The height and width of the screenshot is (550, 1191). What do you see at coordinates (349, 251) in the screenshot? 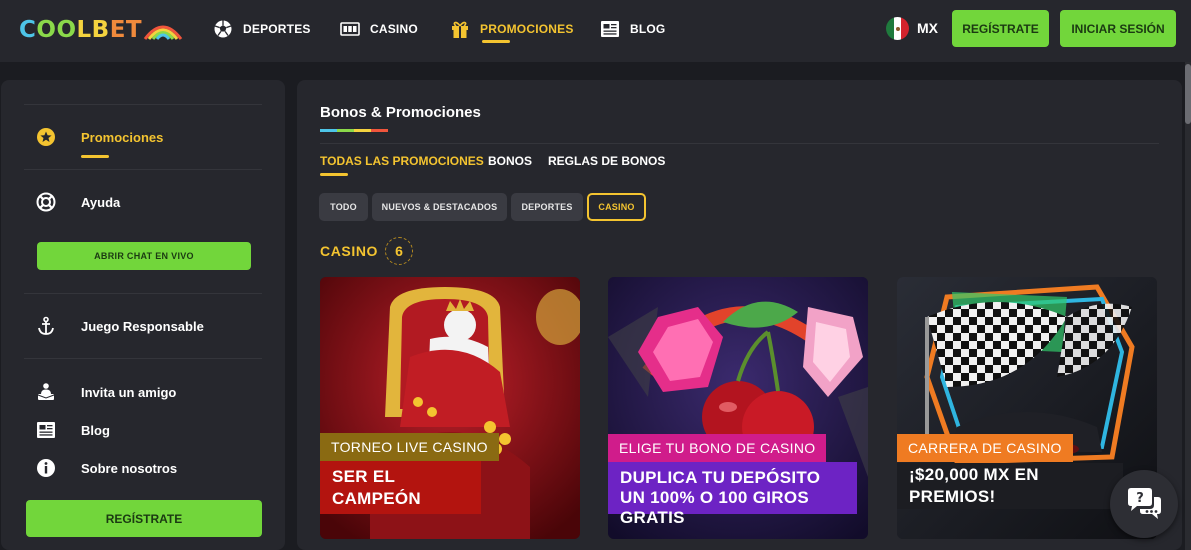
I see `section-title: CASINO` at bounding box center [349, 251].